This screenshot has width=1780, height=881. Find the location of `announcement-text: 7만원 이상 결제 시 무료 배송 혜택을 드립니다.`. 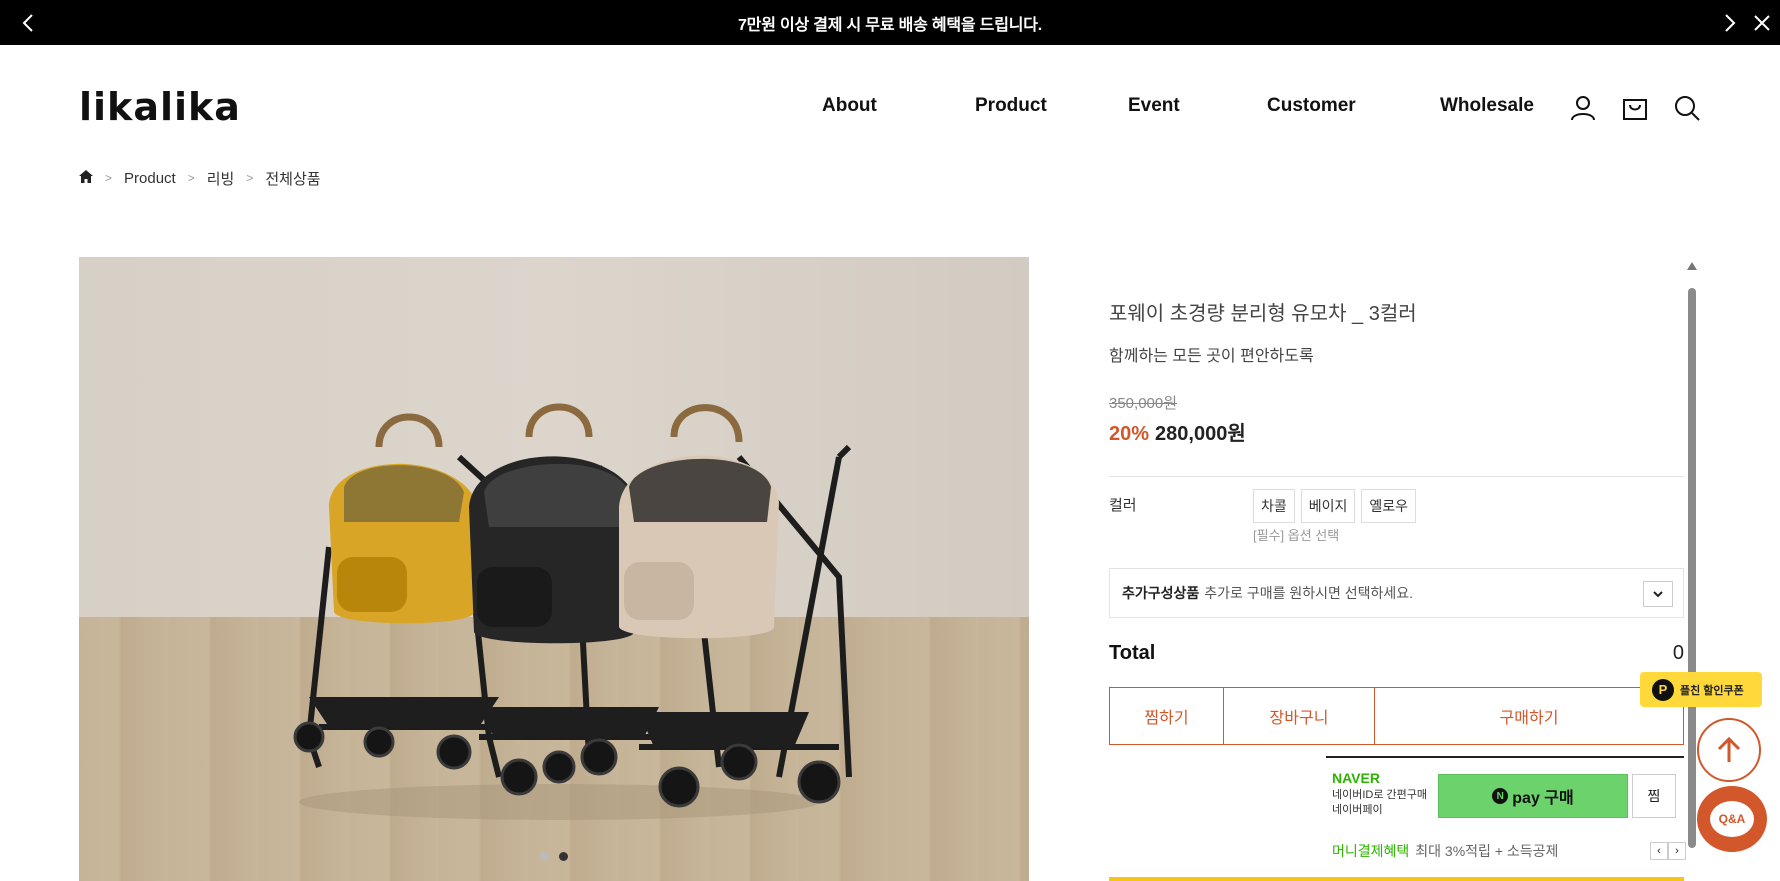

announcement-text: 7만원 이상 결제 시 무료 배송 혜택을 드립니다. is located at coordinates (890, 25).